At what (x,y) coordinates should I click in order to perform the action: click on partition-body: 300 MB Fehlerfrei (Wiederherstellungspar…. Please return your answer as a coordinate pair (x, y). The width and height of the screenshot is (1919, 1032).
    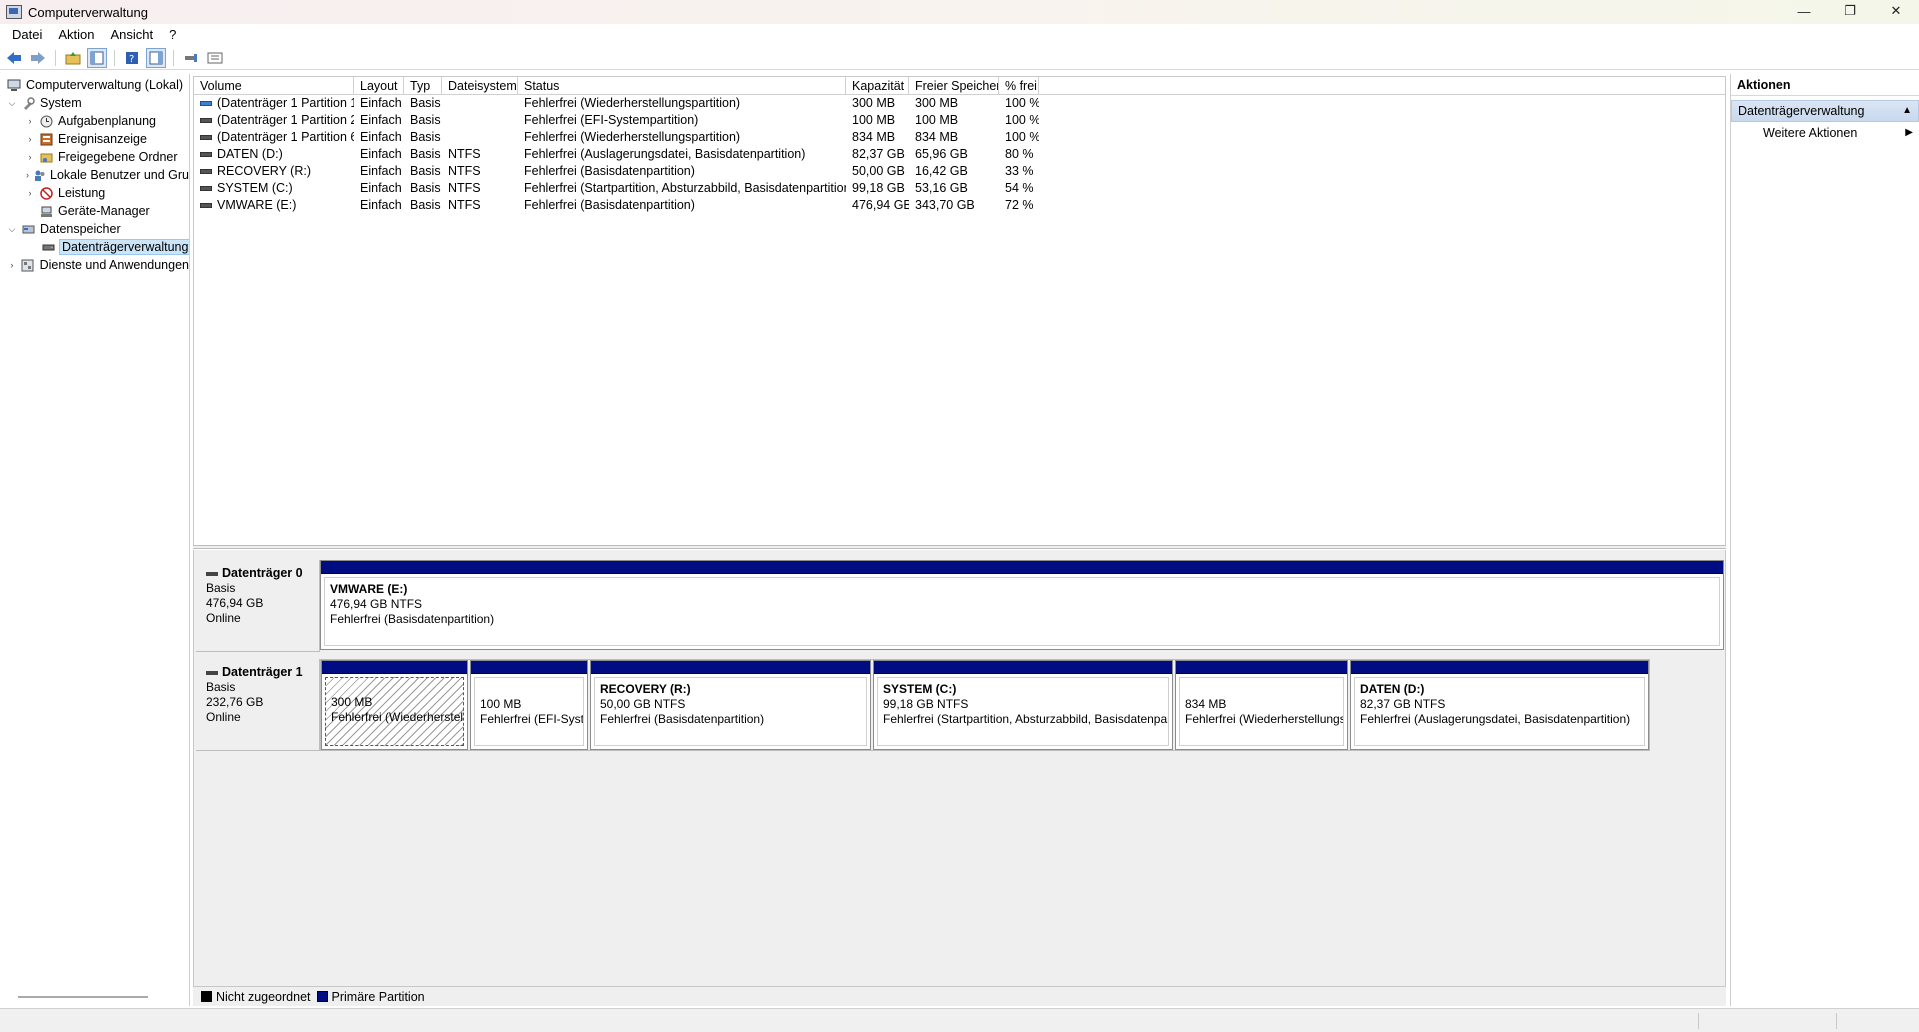
    Looking at the image, I should click on (394, 711).